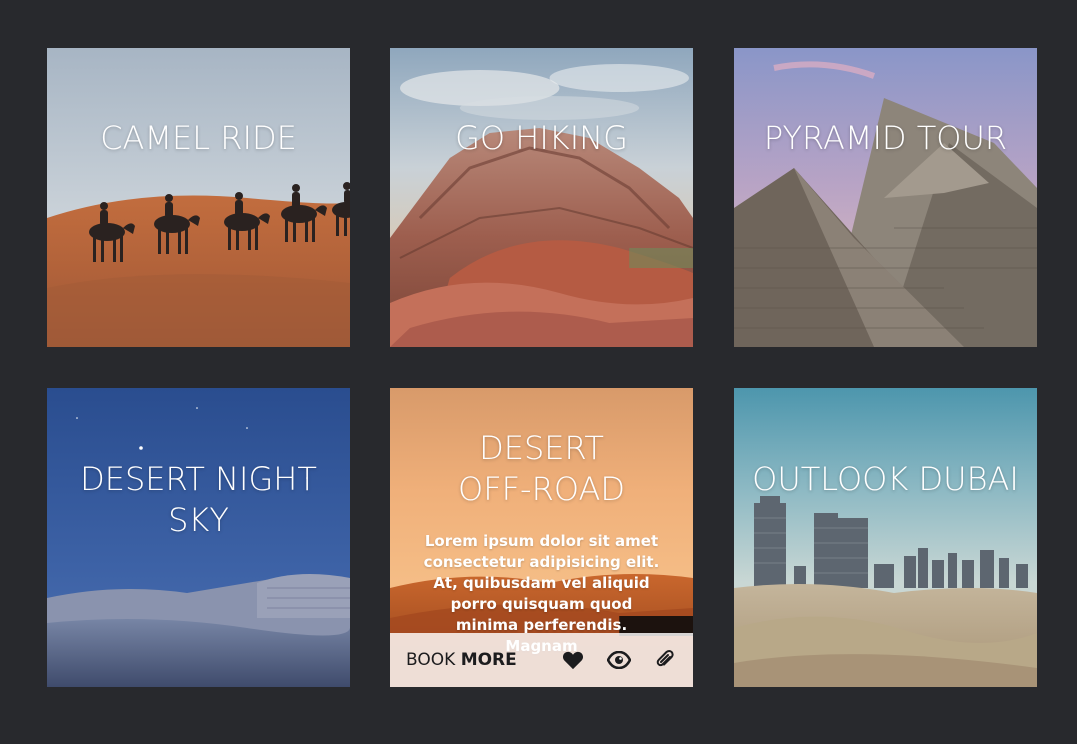 Image resolution: width=1077 pixels, height=744 pixels. I want to click on book-more-link: BOOK MORE, so click(483, 660).